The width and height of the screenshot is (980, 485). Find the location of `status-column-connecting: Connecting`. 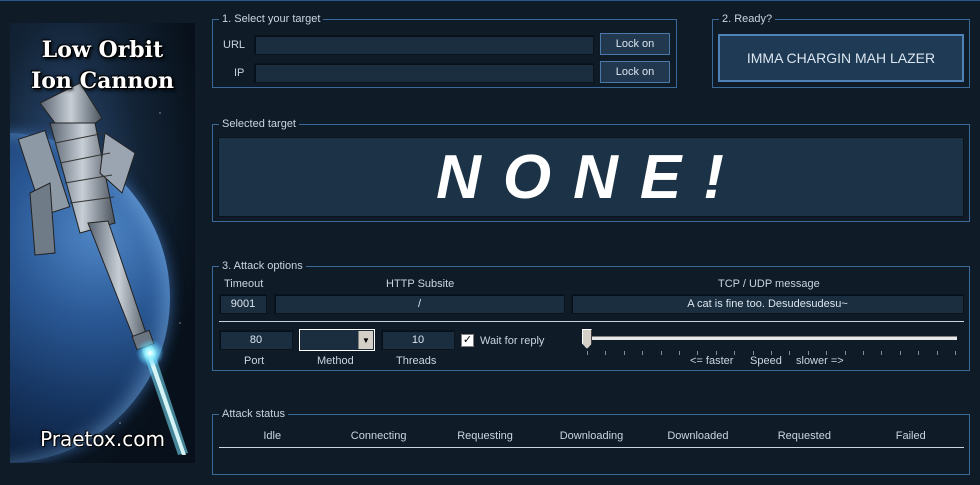

status-column-connecting: Connecting is located at coordinates (378, 436).